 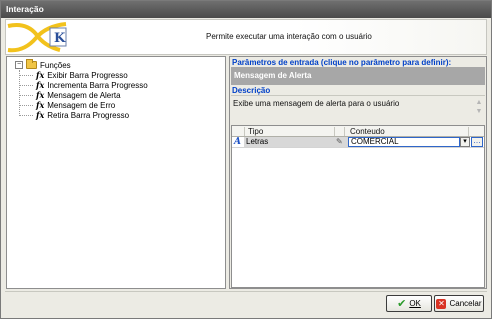 I want to click on tree-item-label: Retira Barra Progresso, so click(x=88, y=115).